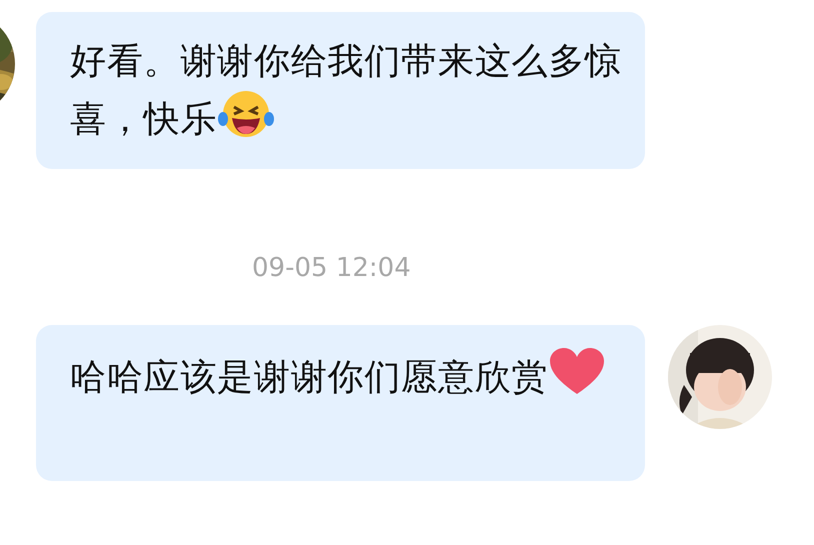 The width and height of the screenshot is (814, 545). Describe the element at coordinates (577, 372) in the screenshot. I see `heart-icon` at that location.